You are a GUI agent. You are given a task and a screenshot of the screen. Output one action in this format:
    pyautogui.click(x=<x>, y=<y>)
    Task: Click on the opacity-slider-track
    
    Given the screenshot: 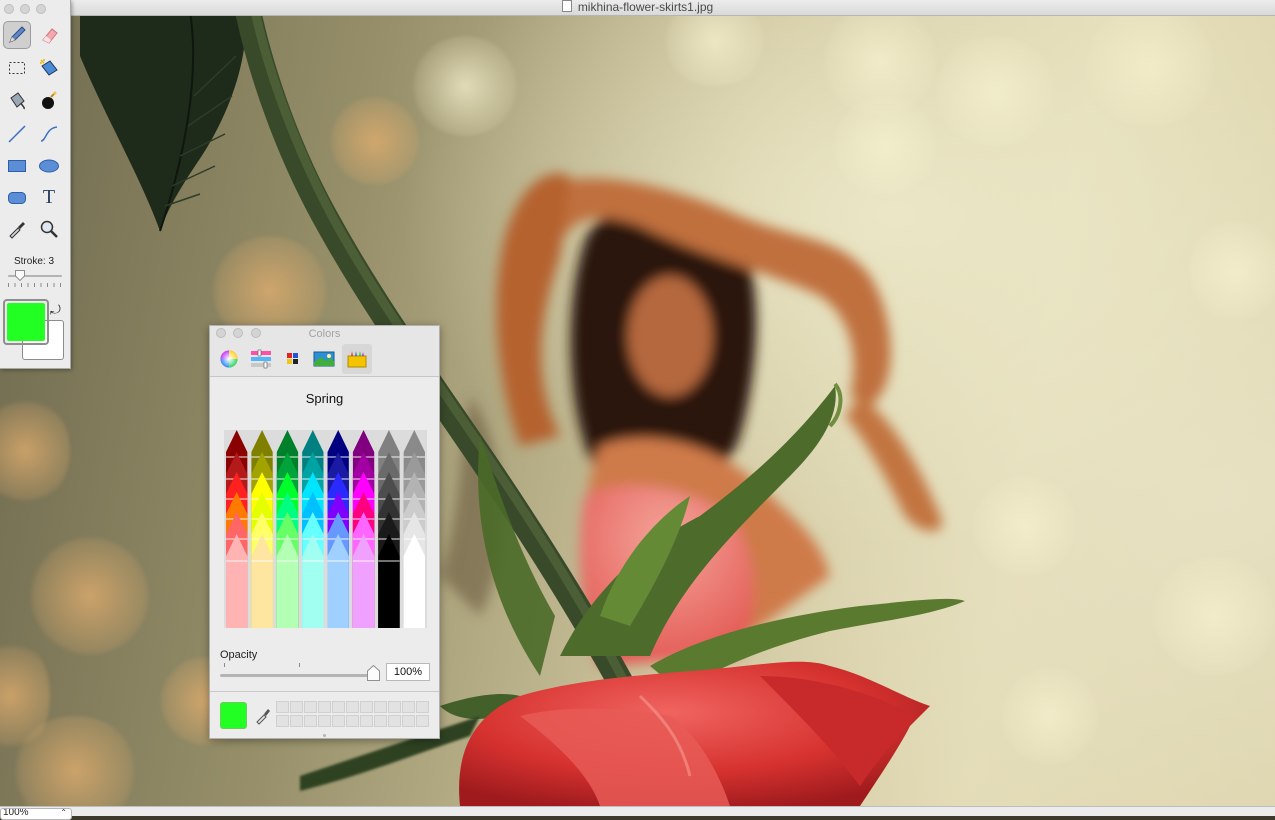 What is the action you would take?
    pyautogui.click(x=296, y=675)
    